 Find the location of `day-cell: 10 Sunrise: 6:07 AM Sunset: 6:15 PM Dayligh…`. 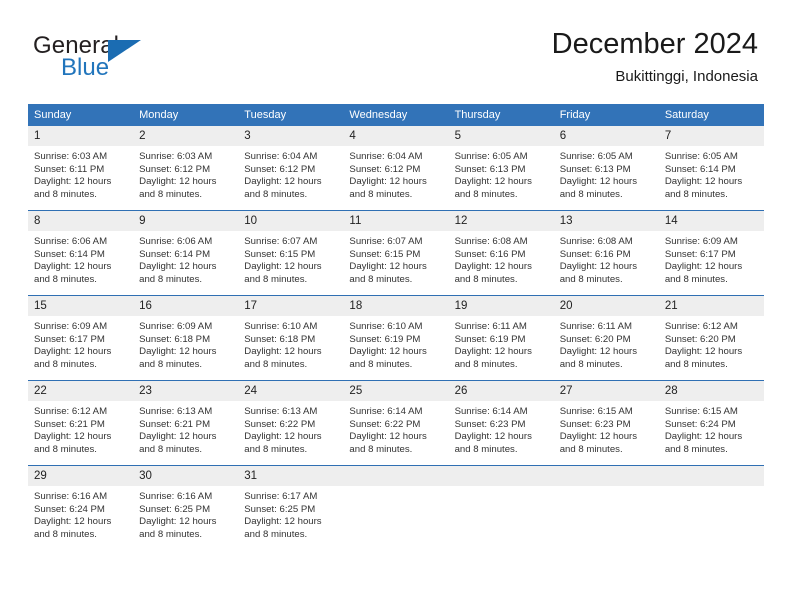

day-cell: 10 Sunrise: 6:07 AM Sunset: 6:15 PM Dayligh… is located at coordinates (291, 253).